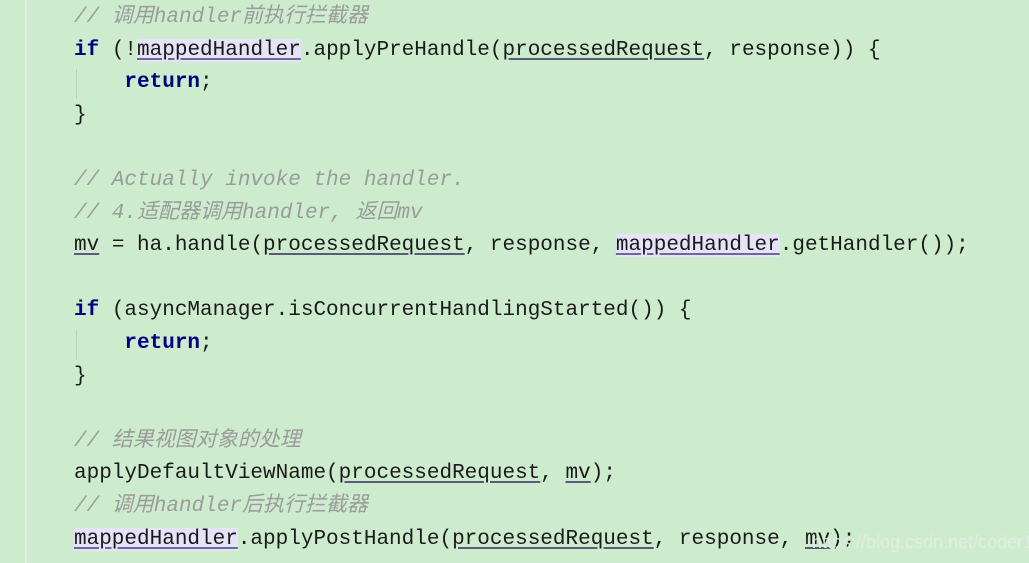 The width and height of the screenshot is (1029, 563). I want to click on code-line-text: // 调用handler前执行拦截器, so click(221, 18).